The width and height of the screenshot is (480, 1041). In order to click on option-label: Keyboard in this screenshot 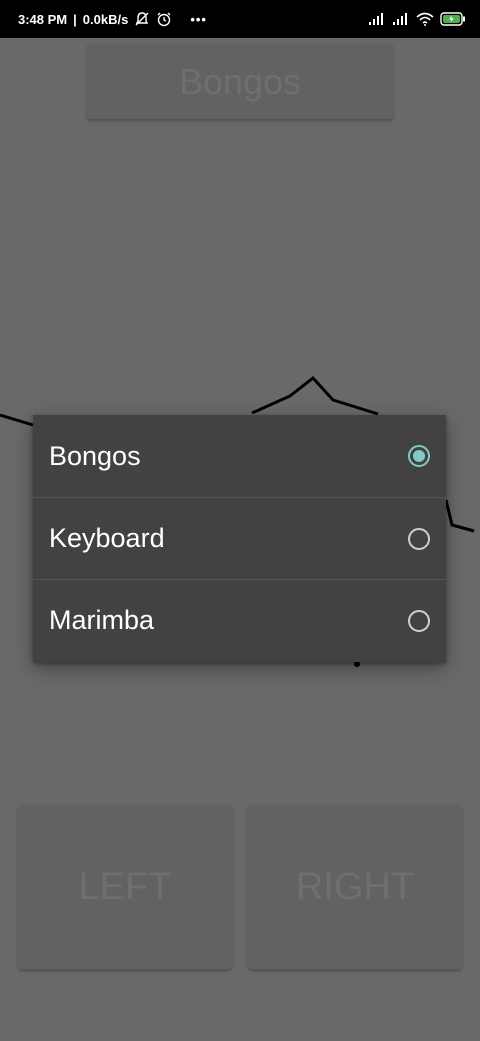, I will do `click(107, 538)`.